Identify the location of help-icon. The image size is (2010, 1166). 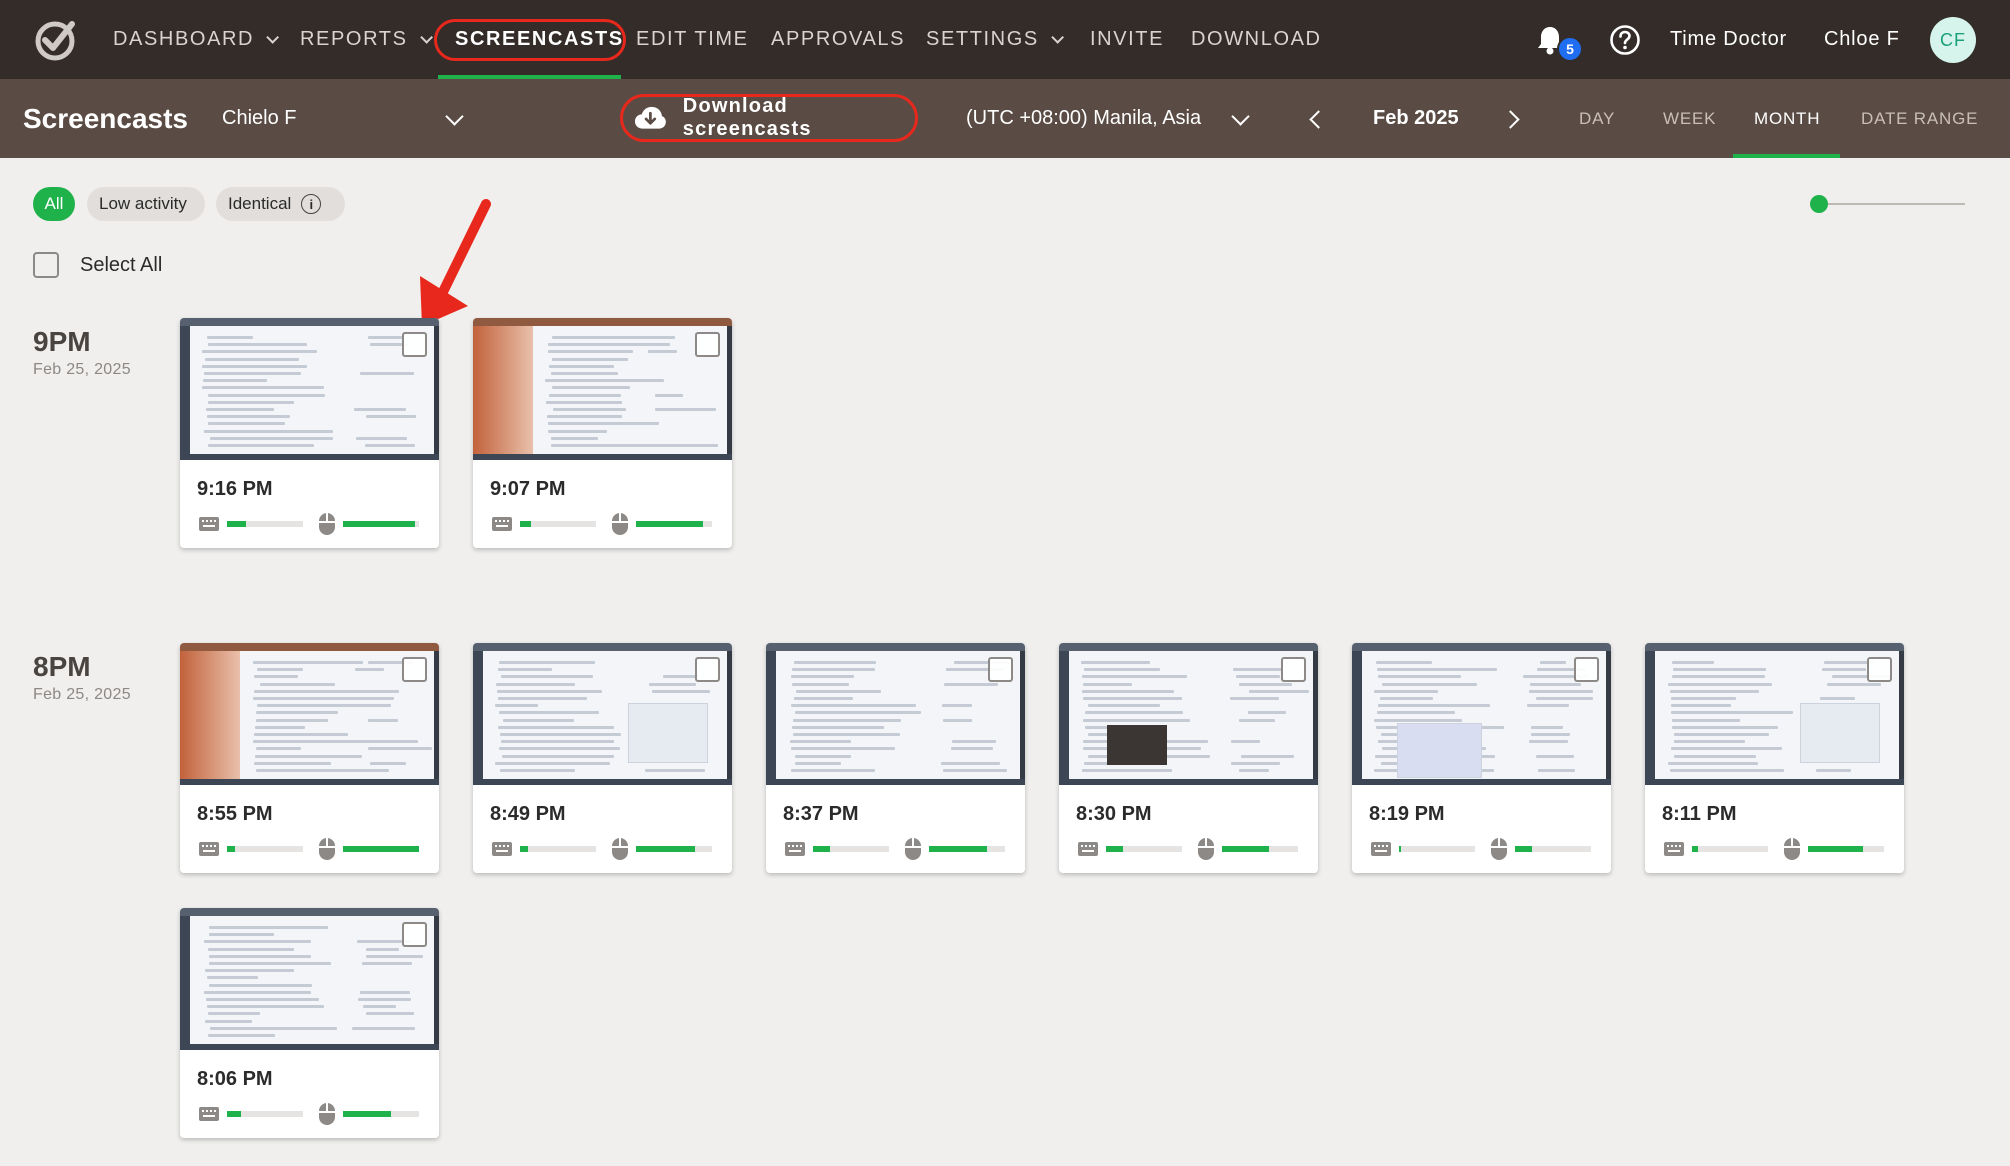
(1625, 40).